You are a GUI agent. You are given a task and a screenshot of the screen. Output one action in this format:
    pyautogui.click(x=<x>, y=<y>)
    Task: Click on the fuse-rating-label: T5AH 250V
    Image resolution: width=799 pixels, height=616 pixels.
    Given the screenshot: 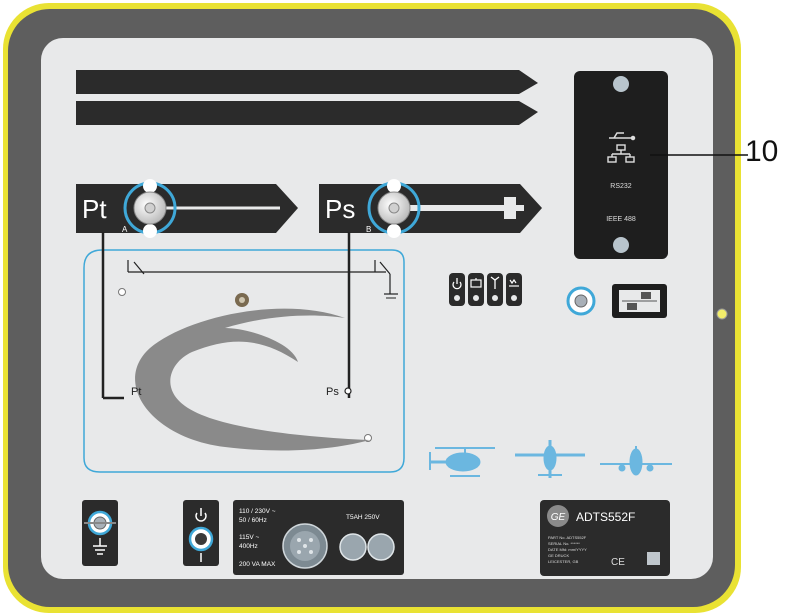 What is the action you would take?
    pyautogui.click(x=363, y=517)
    